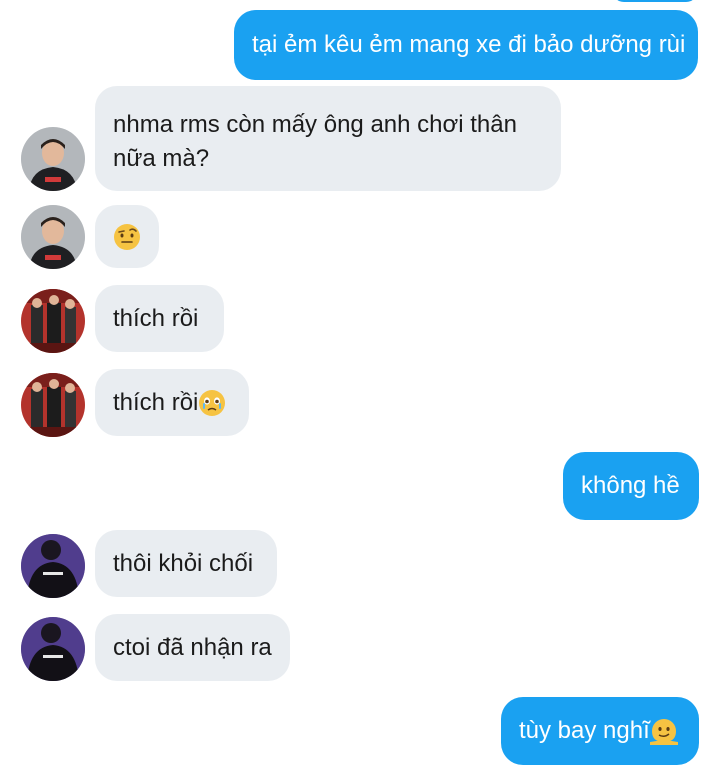 The width and height of the screenshot is (720, 772). I want to click on message-text: tùy bay nghĩ, so click(584, 730).